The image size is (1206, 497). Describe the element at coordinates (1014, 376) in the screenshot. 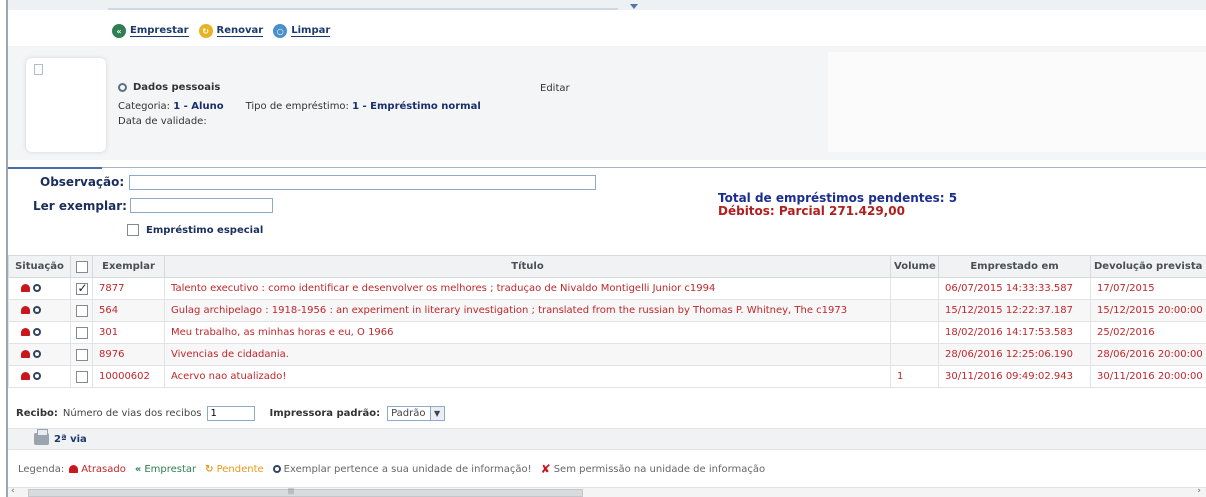

I see `emprestado-cell: 30/11/2016 09:49:02.943` at that location.